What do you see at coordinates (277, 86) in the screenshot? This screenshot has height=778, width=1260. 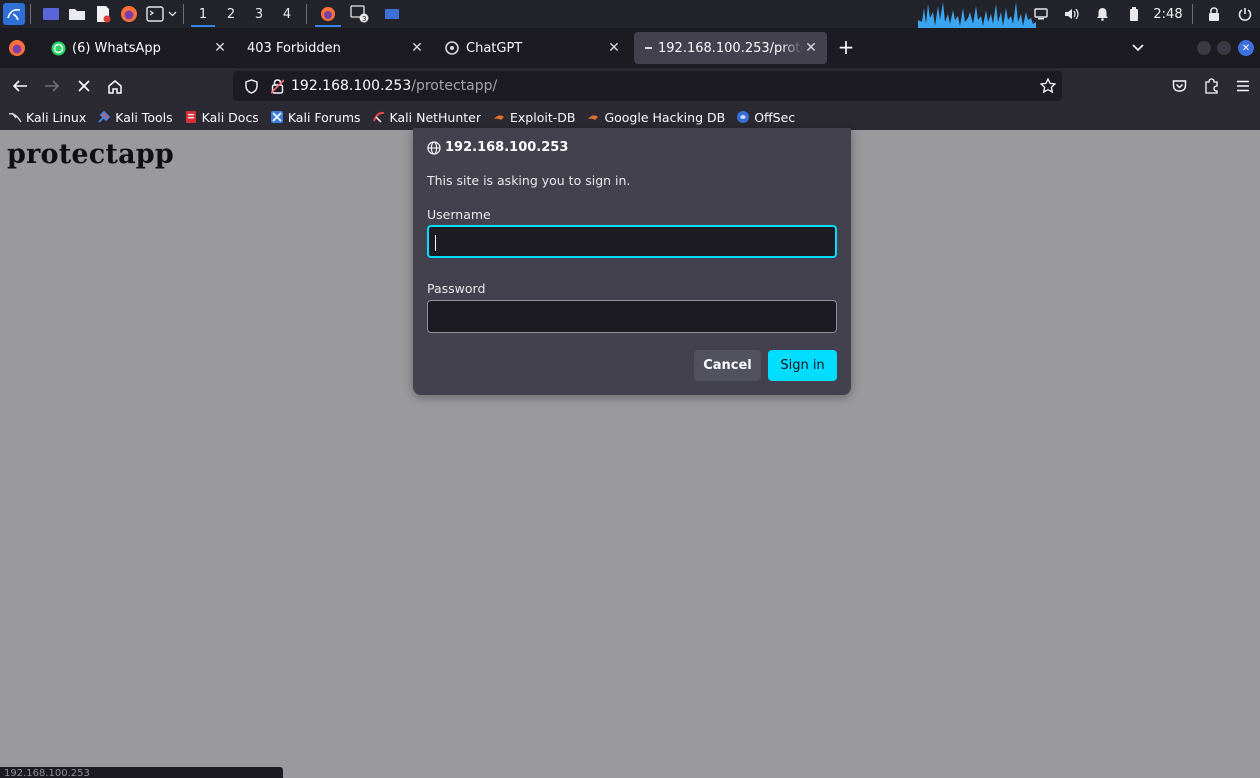 I see `insecure-lock-icon` at bounding box center [277, 86].